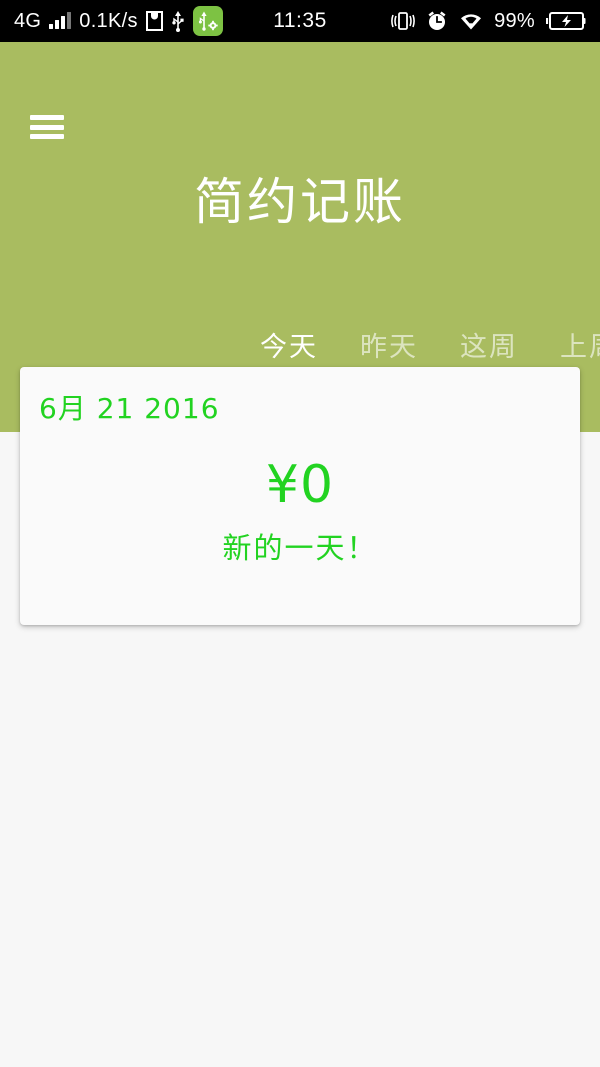 Image resolution: width=600 pixels, height=1067 pixels. What do you see at coordinates (207, 21) in the screenshot?
I see `usb-settings-icon` at bounding box center [207, 21].